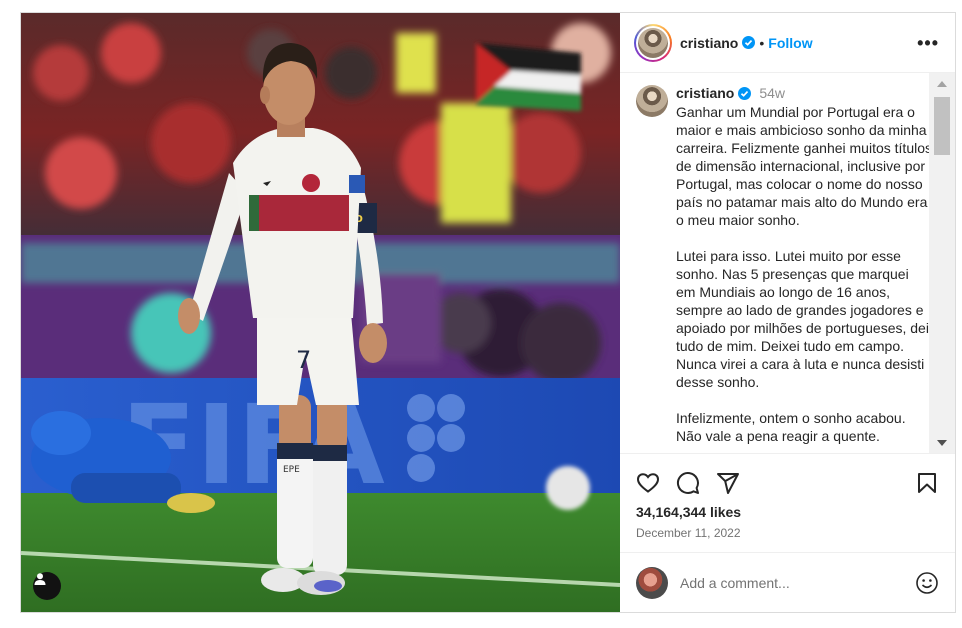 Image resolution: width=962 pixels, height=628 pixels. I want to click on scroll-up-arrow-icon, so click(942, 84).